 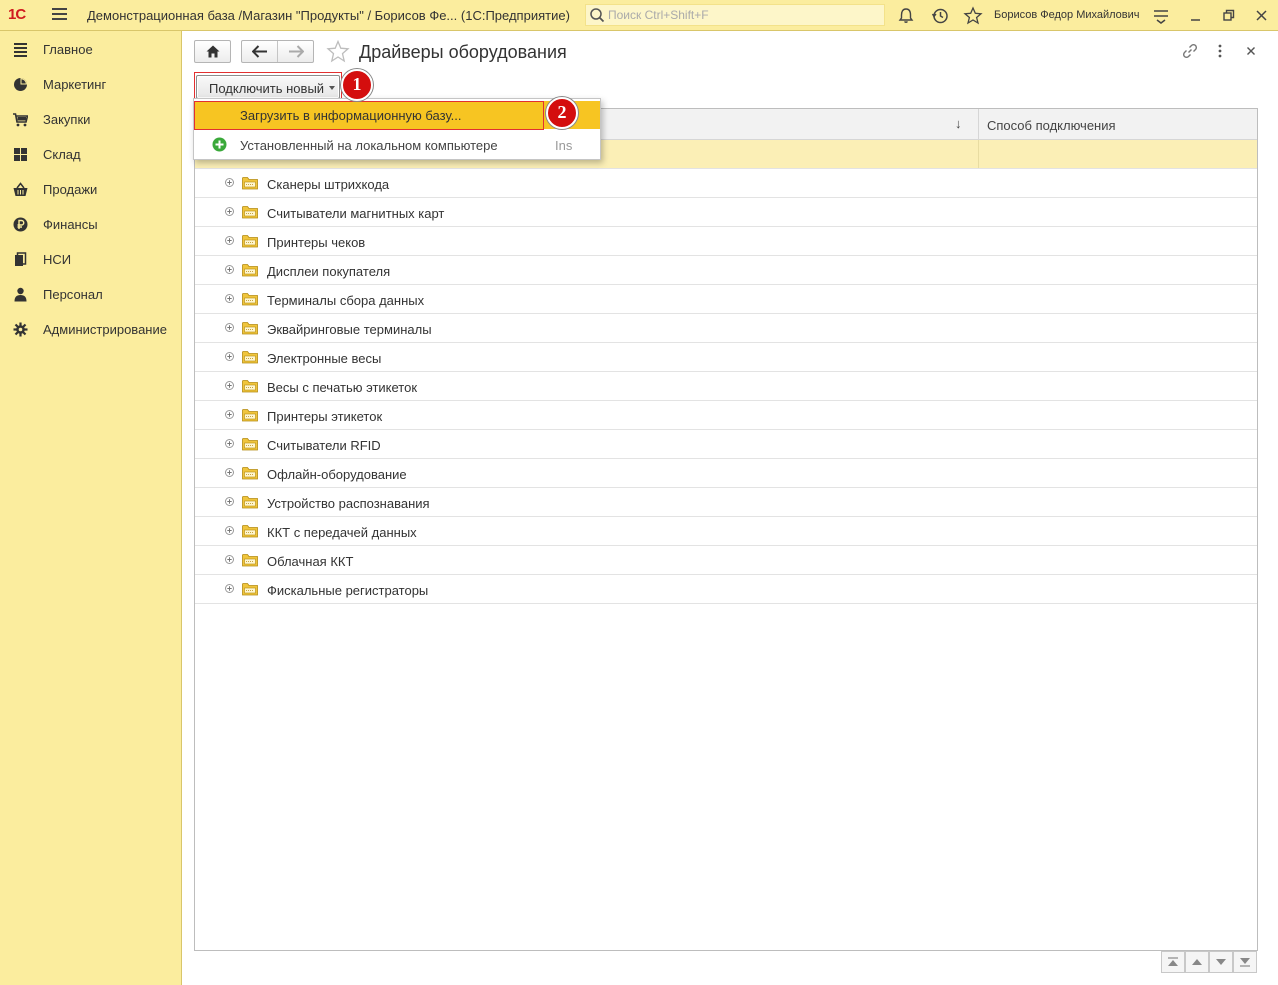 What do you see at coordinates (59, 14) in the screenshot?
I see `main-menu-icon` at bounding box center [59, 14].